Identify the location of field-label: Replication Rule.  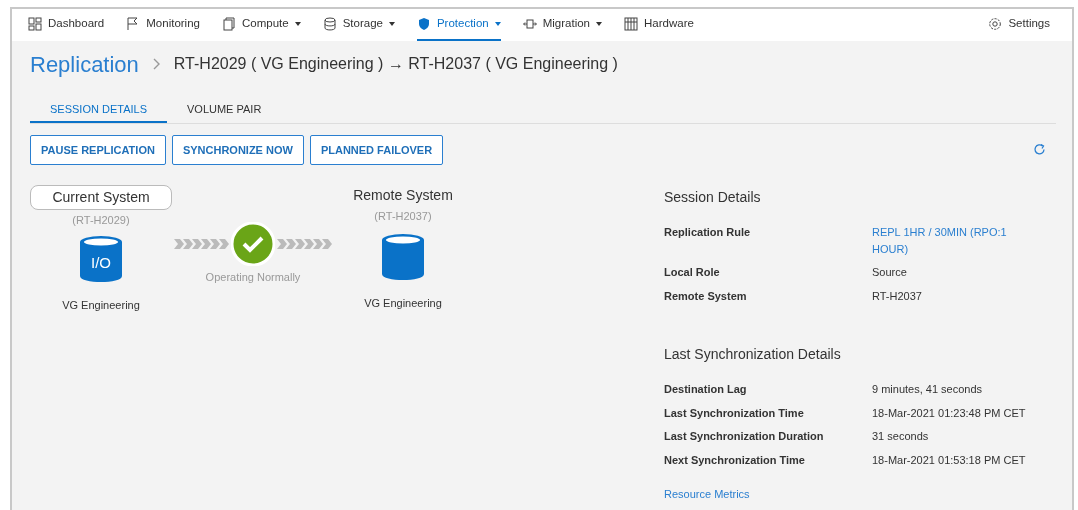
(708, 232).